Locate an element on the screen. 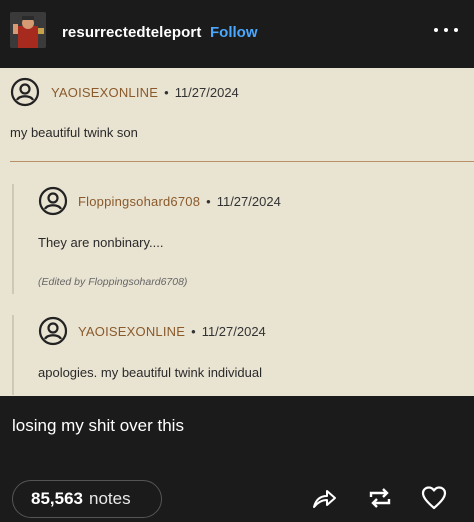  avatar-image is located at coordinates (28, 30).